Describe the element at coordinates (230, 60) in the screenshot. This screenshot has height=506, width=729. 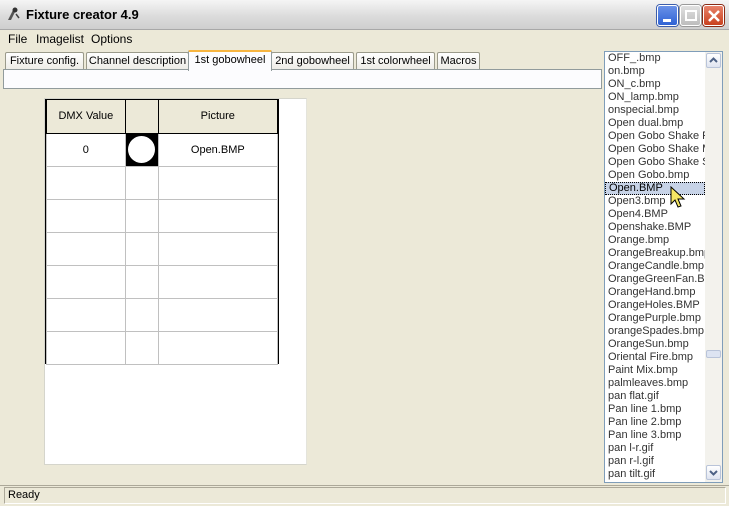
I see `tab-1st-gobowheel: 1st gobowheel` at that location.